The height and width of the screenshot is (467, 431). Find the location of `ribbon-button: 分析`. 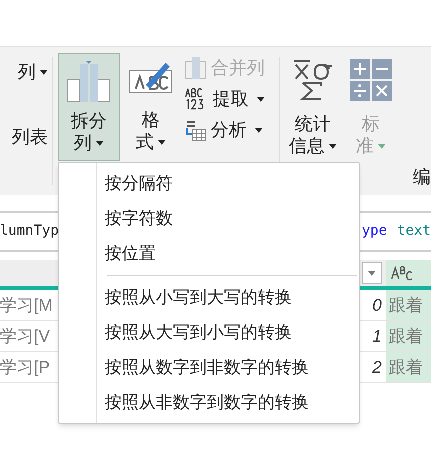

ribbon-button: 分析 is located at coordinates (229, 130).